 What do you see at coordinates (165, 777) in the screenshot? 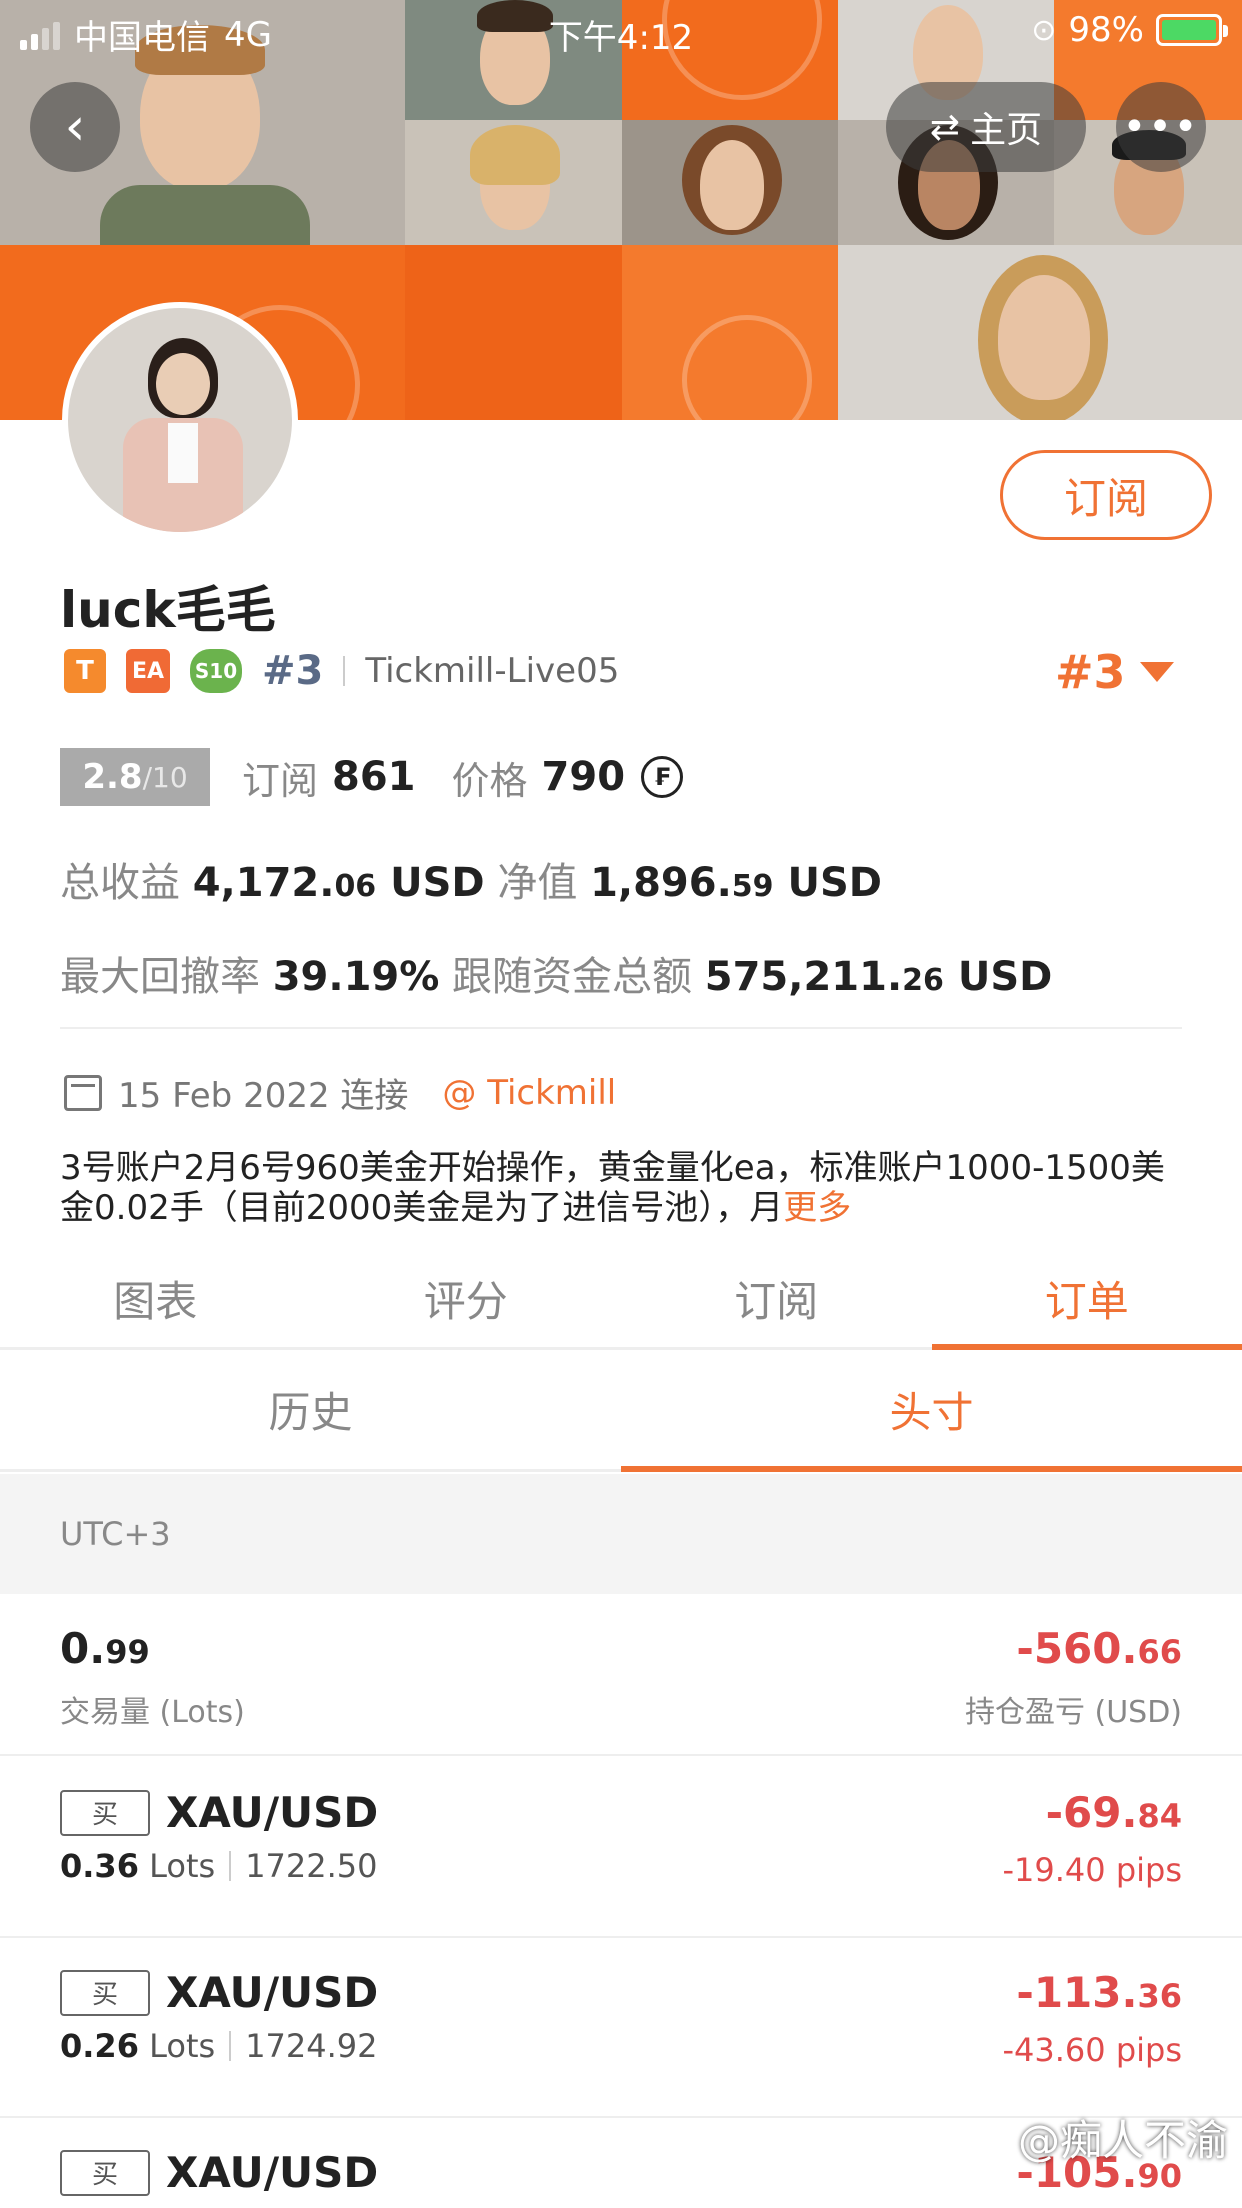
I see `score-max: /10` at bounding box center [165, 777].